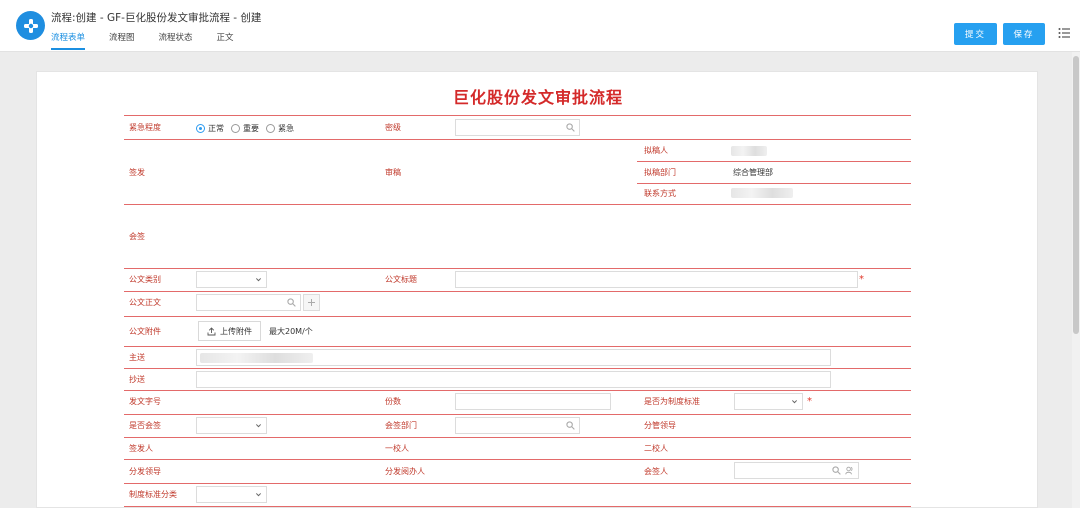 This screenshot has width=1080, height=508. I want to click on radio-checked-icon, so click(200, 128).